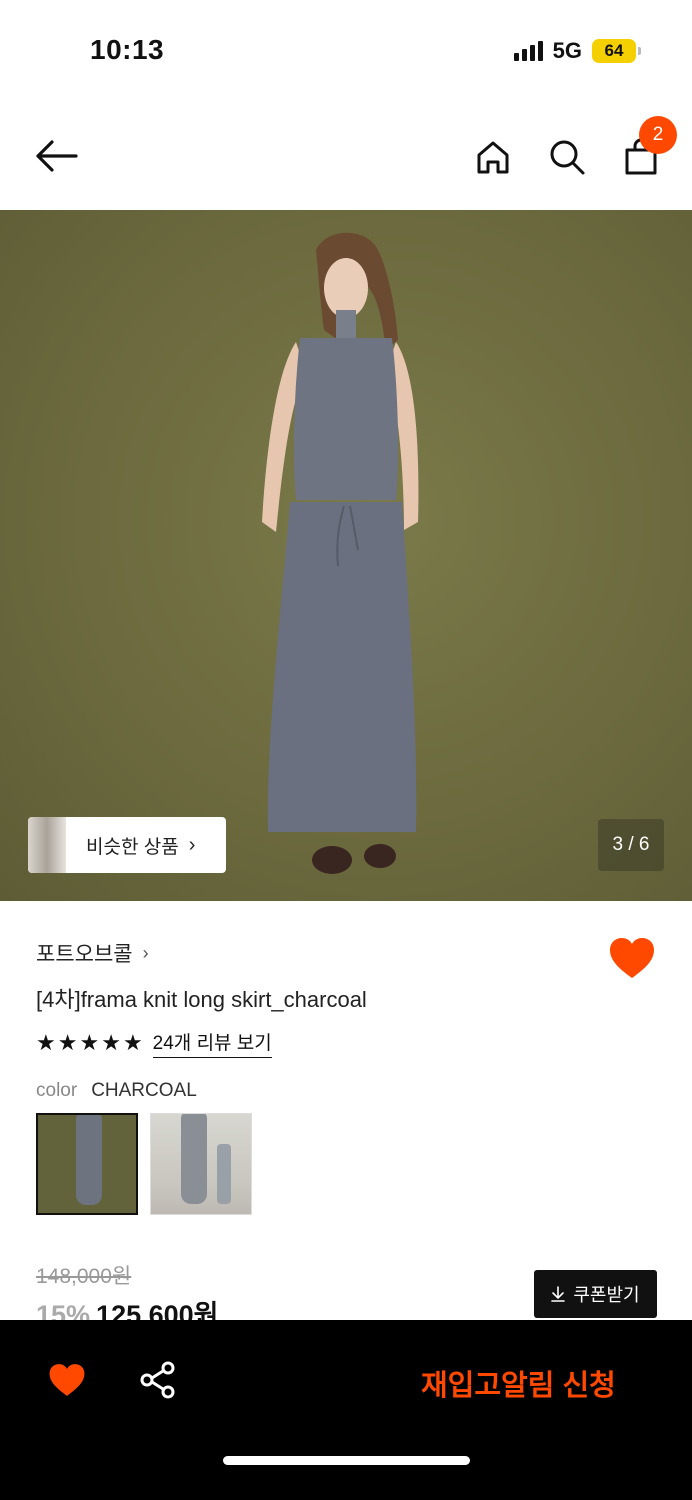  I want to click on share-button, so click(158, 1380).